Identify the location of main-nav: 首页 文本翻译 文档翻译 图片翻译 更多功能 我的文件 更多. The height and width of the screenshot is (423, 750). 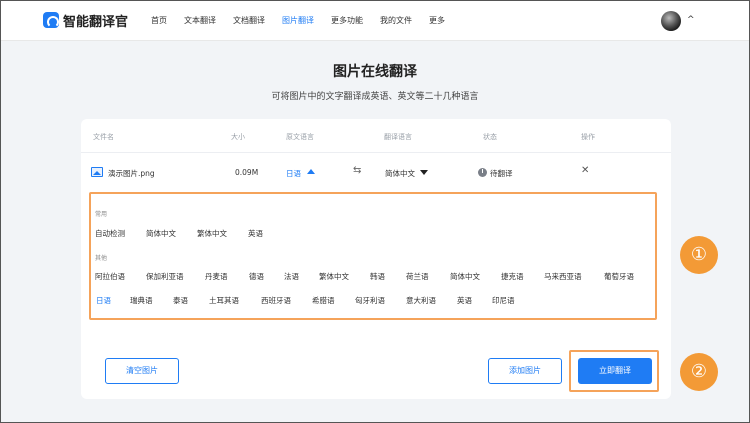
(306, 21).